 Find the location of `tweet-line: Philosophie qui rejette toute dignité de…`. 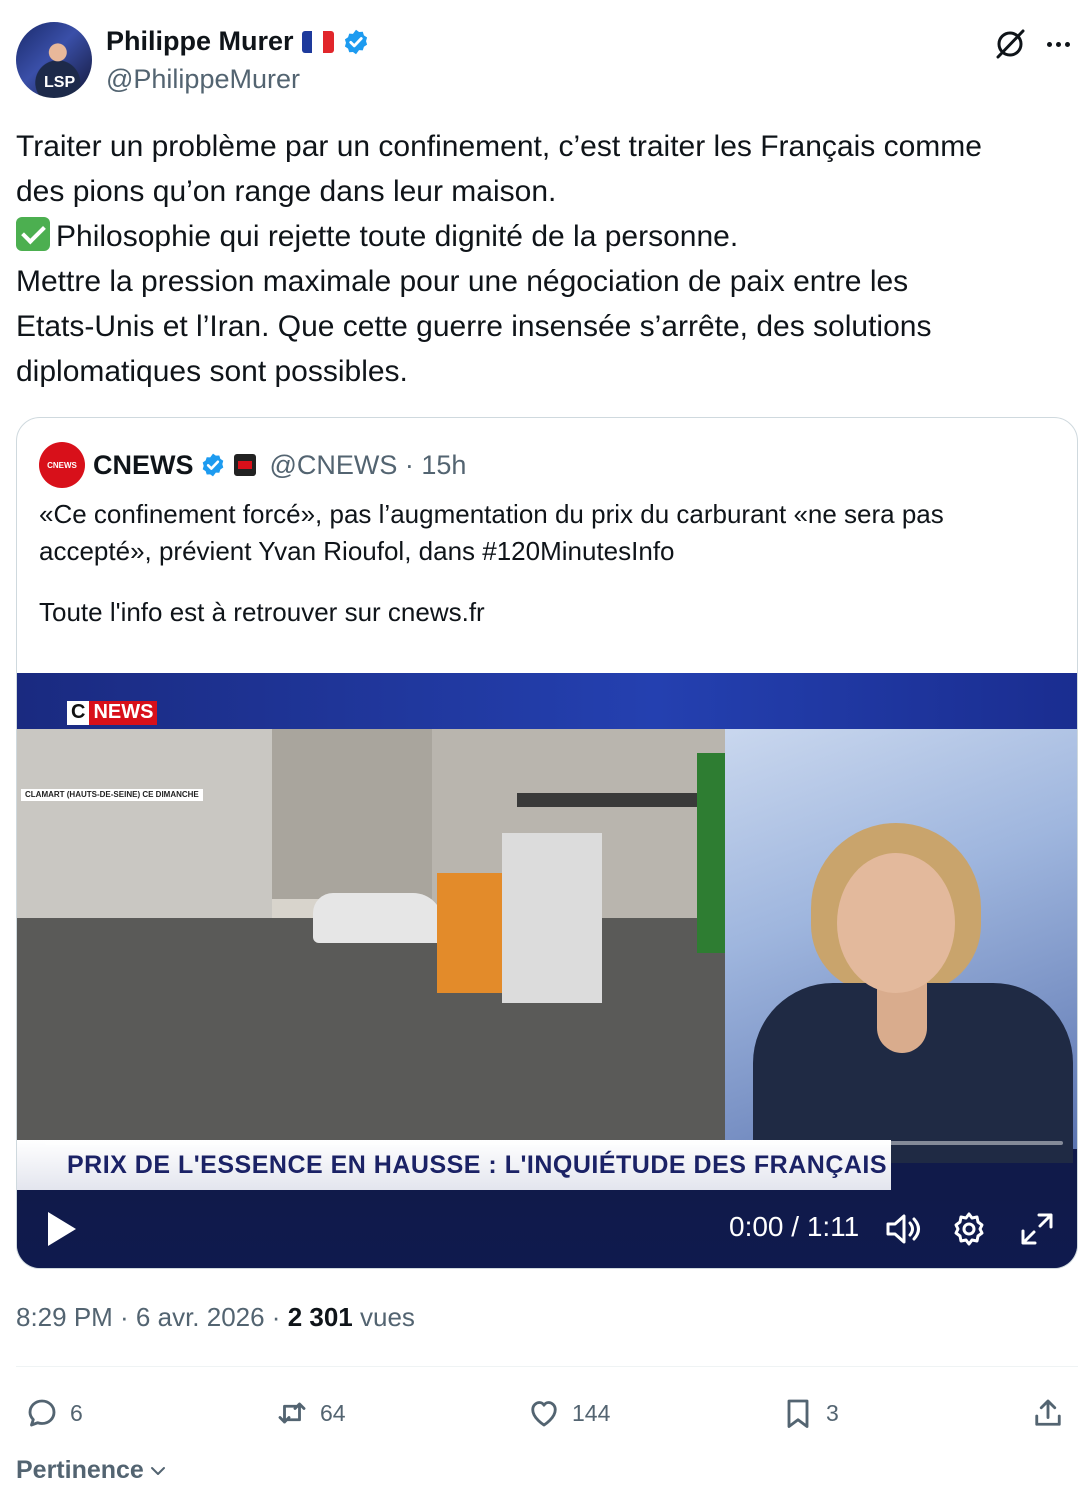

tweet-line: Philosophie qui rejette toute dignité de… is located at coordinates (397, 236).